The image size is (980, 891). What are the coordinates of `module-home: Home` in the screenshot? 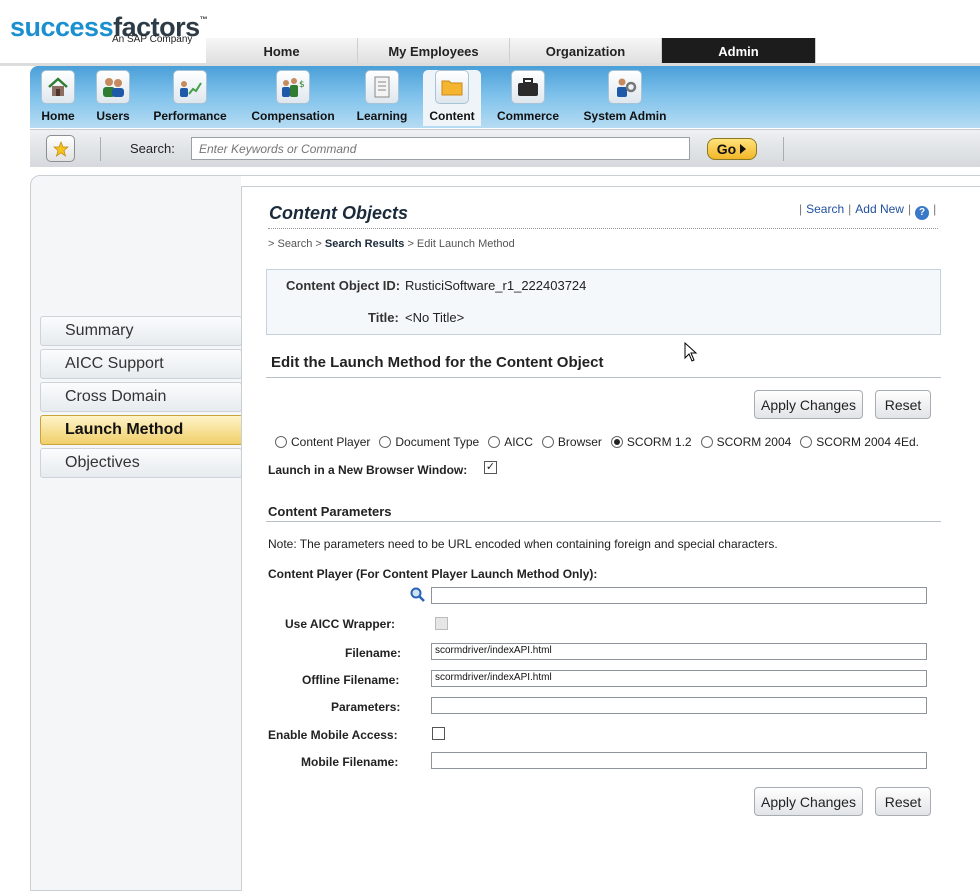 It's located at (58, 98).